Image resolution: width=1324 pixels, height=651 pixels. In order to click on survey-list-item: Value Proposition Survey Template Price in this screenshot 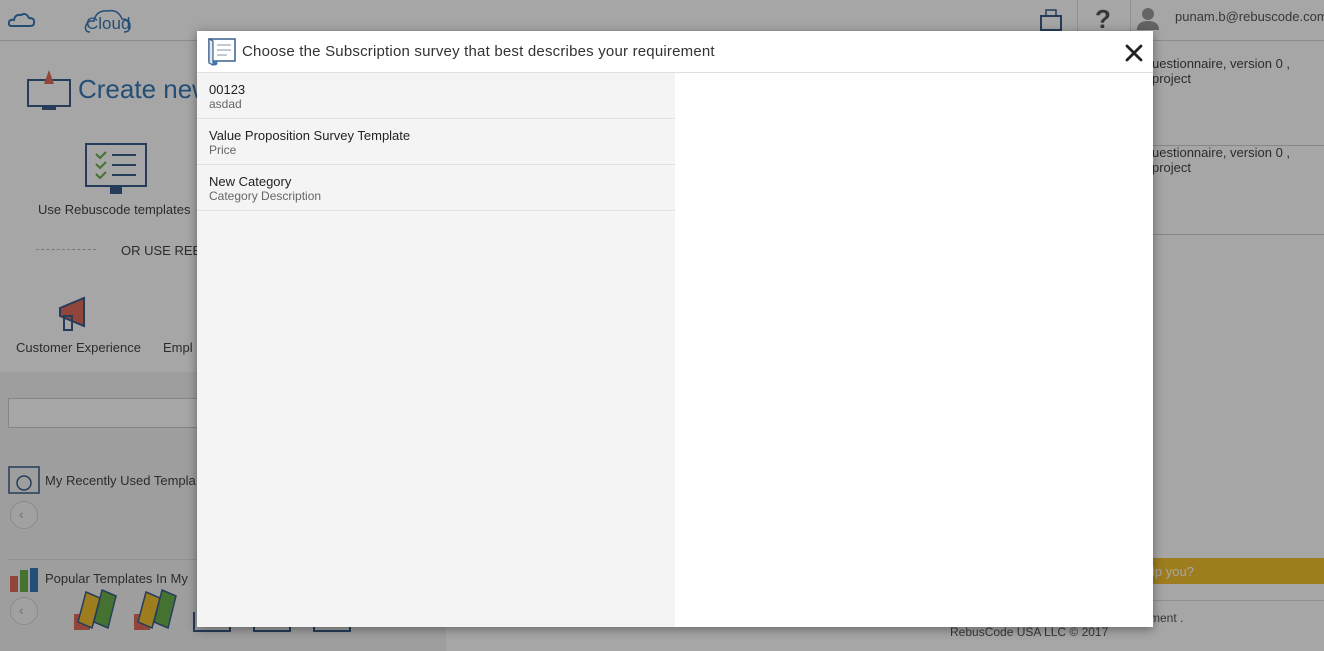, I will do `click(436, 142)`.